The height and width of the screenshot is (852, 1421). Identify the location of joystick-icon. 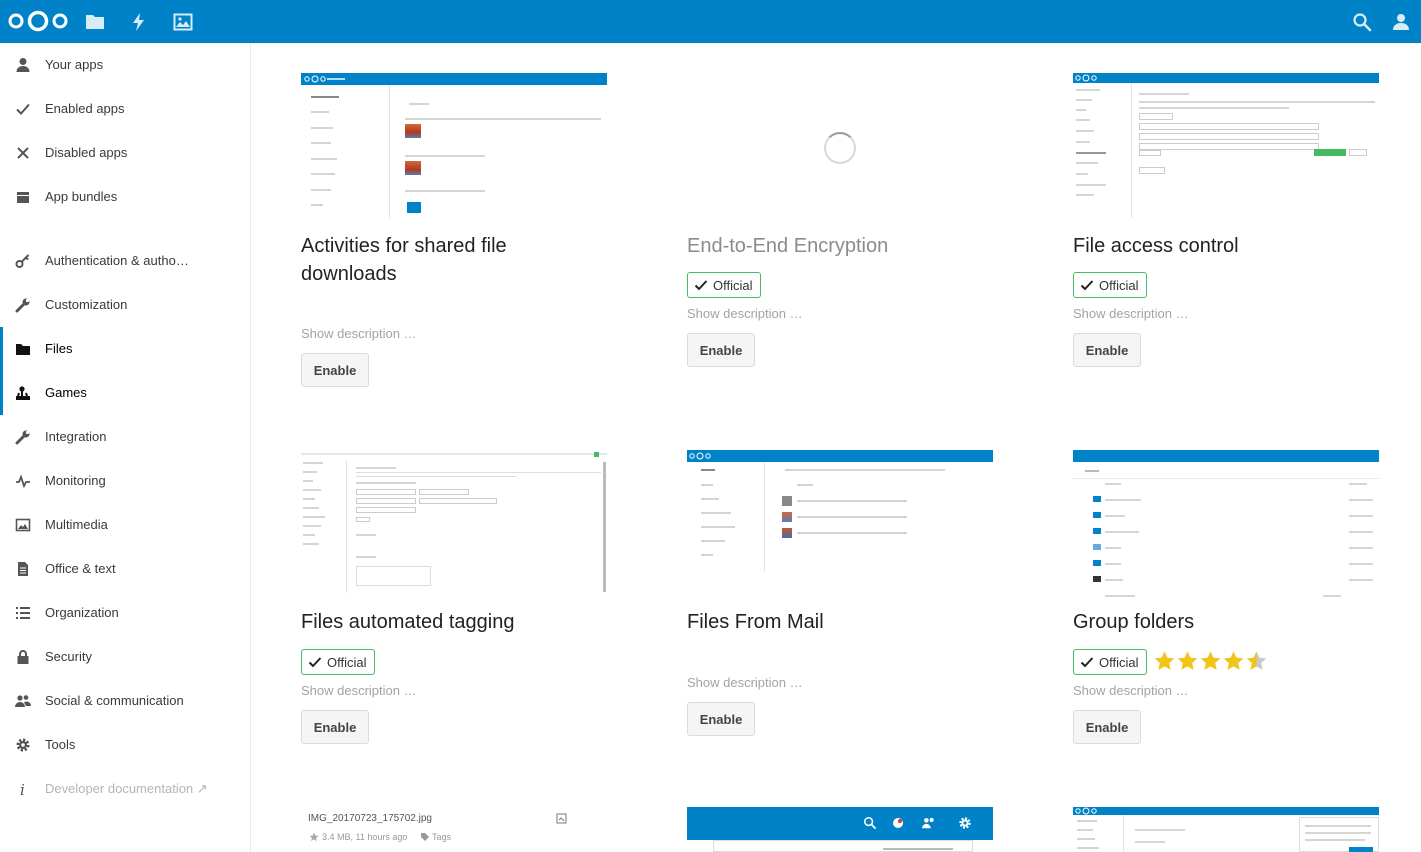
(23, 393).